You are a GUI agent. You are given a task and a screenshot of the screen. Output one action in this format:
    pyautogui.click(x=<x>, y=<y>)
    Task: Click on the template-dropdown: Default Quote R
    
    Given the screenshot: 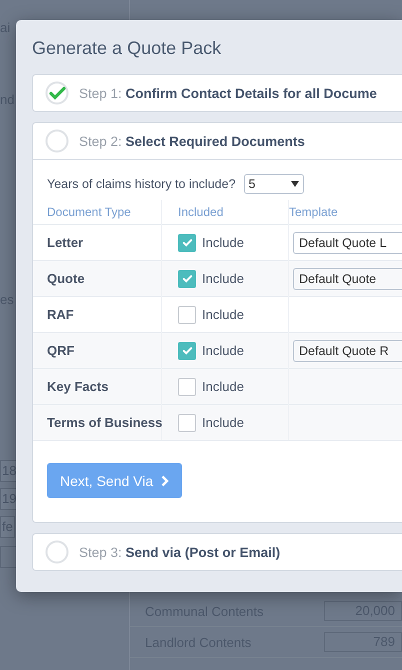 What is the action you would take?
    pyautogui.click(x=347, y=351)
    